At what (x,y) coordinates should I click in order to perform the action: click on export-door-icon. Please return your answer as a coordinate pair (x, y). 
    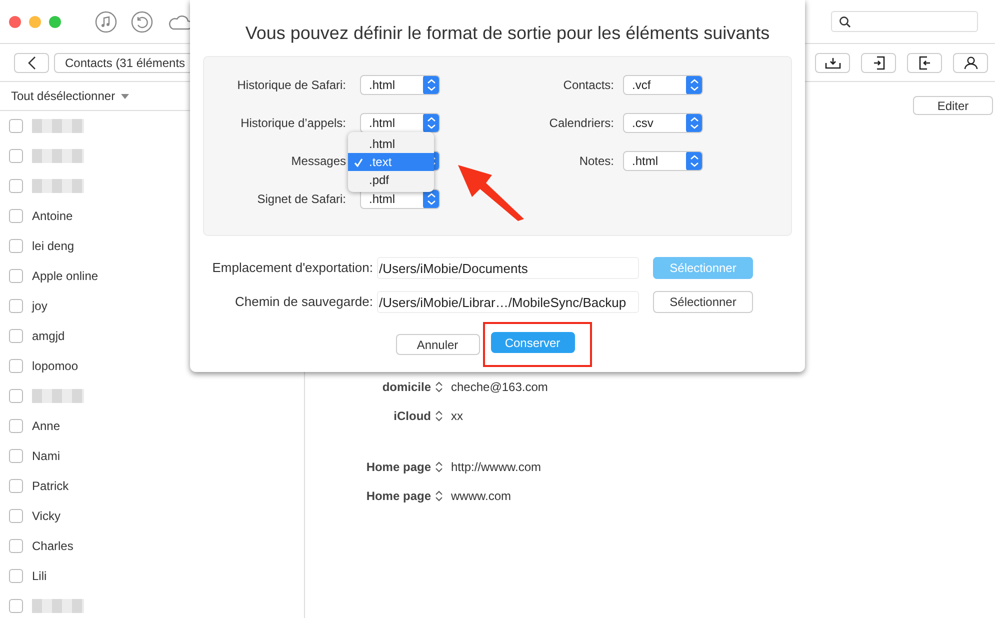
    Looking at the image, I should click on (924, 62).